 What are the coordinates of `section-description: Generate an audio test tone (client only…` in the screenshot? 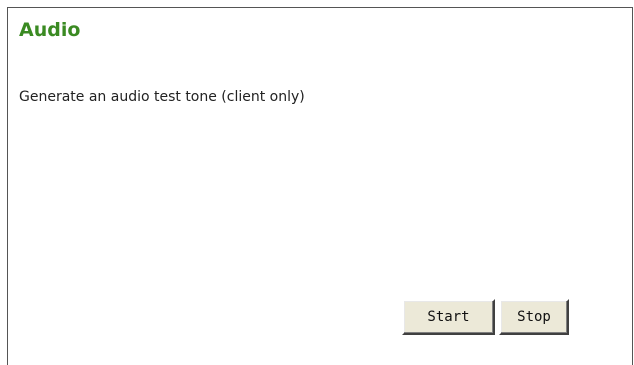 It's located at (162, 97).